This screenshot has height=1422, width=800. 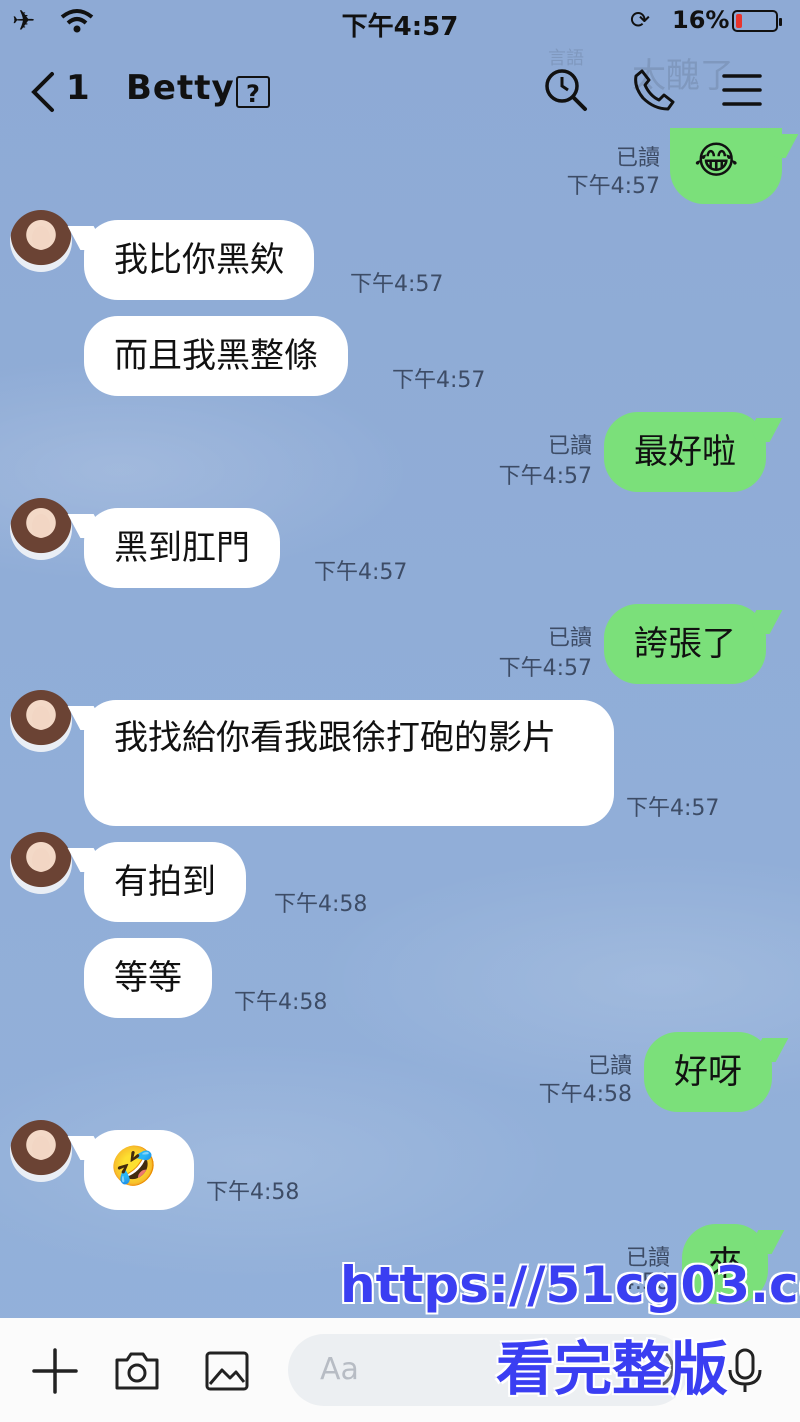 I want to click on plus-icon, so click(x=55, y=1371).